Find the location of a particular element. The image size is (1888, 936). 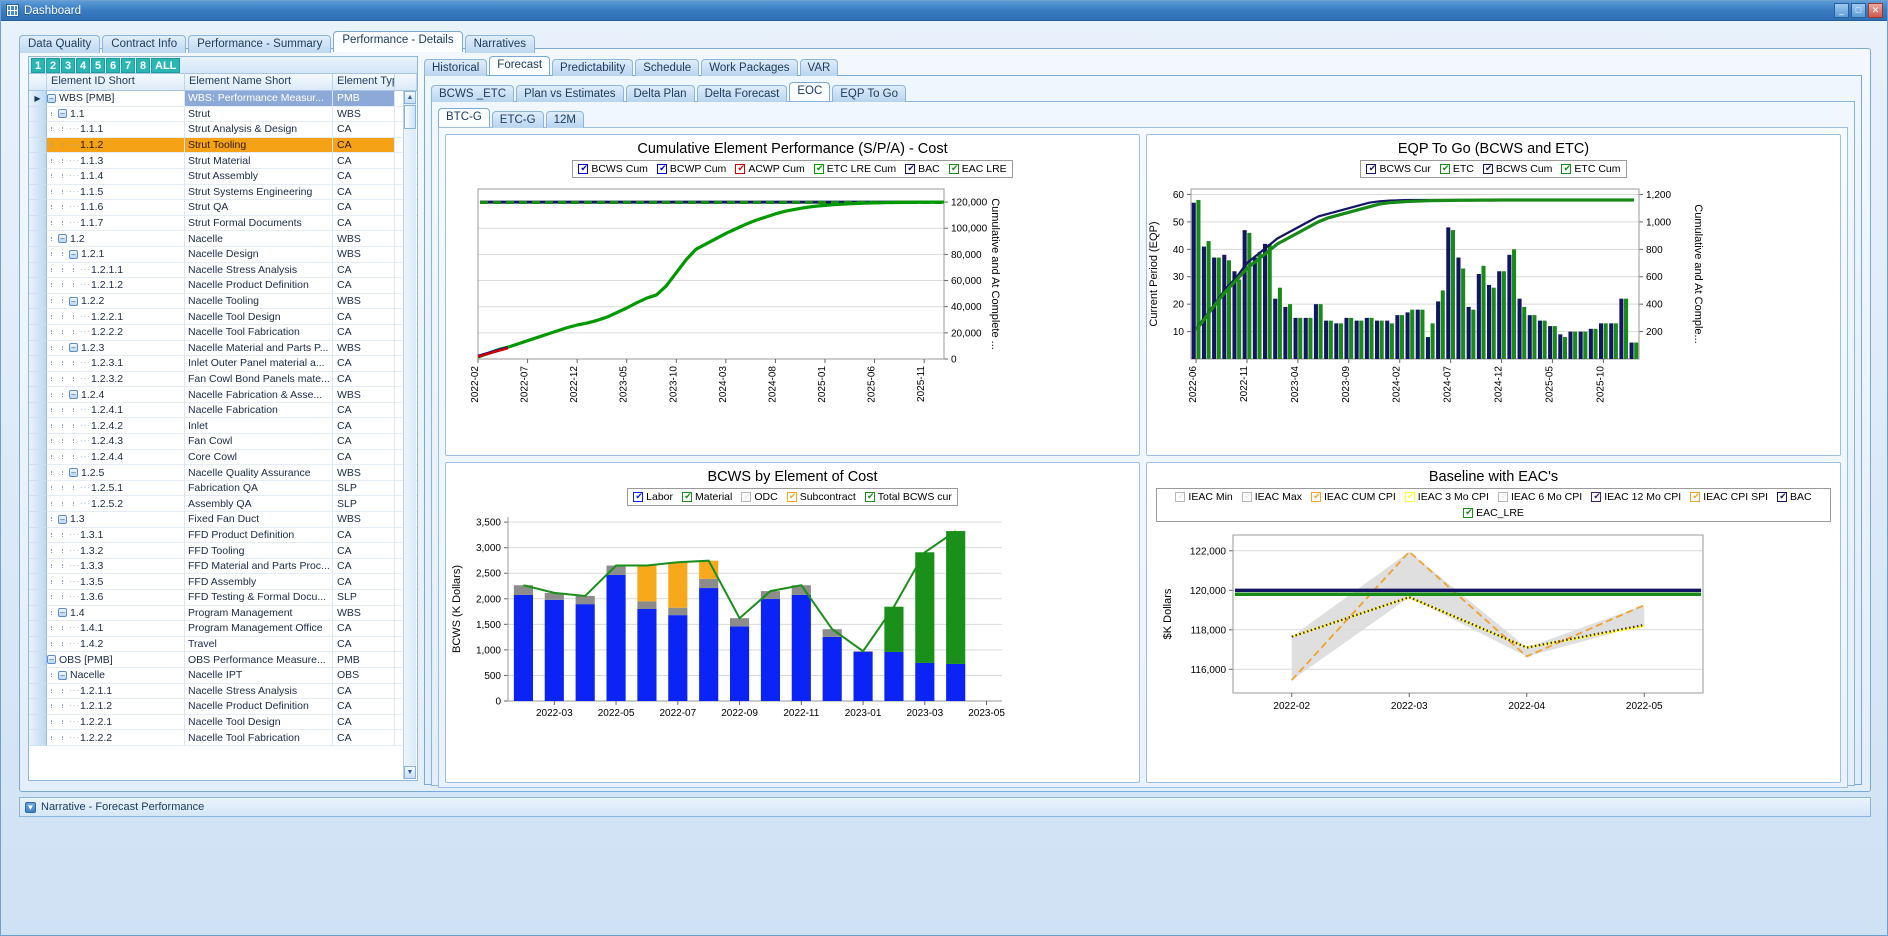

table-row: ··· 1.1.3 Strut Material CA is located at coordinates (223, 161).